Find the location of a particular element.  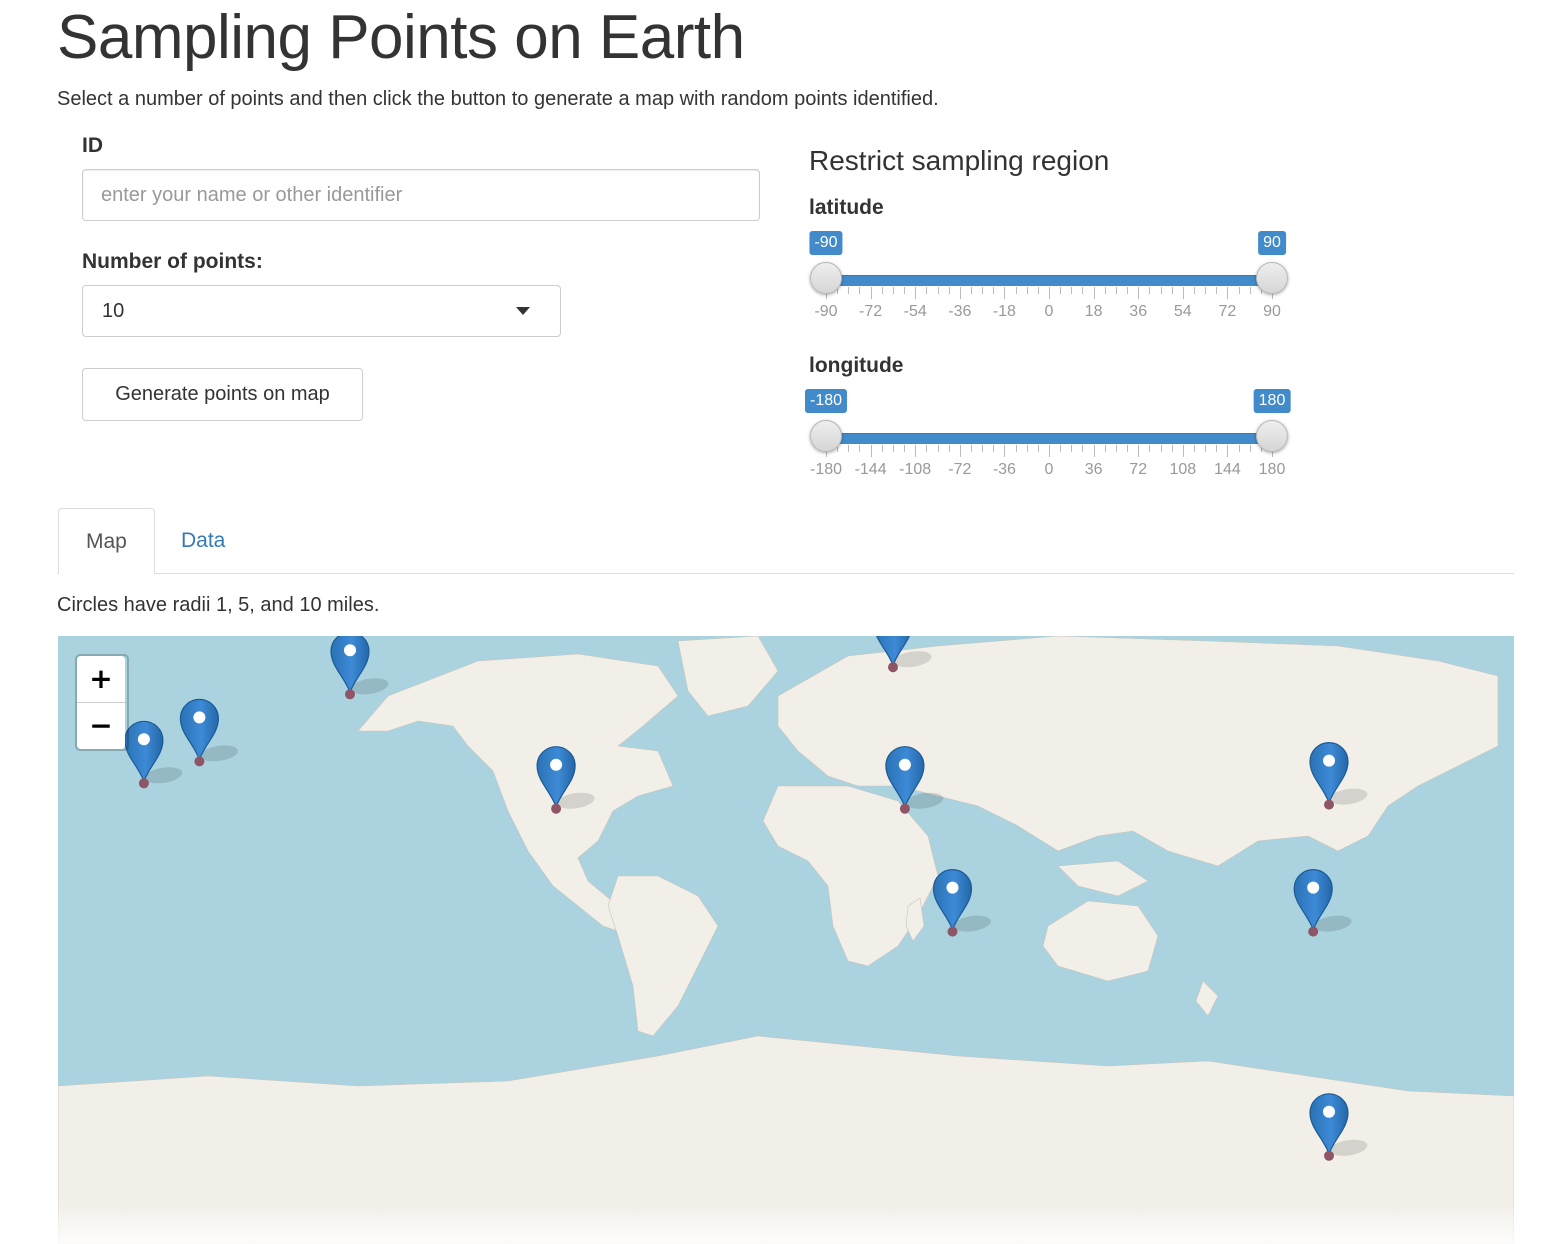

latitude-from-handle is located at coordinates (826, 278).